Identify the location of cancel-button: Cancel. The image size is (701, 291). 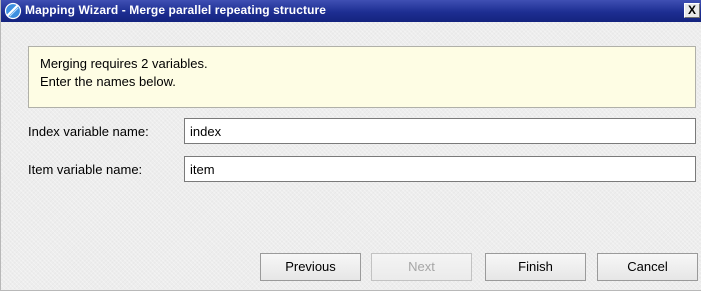
(647, 267).